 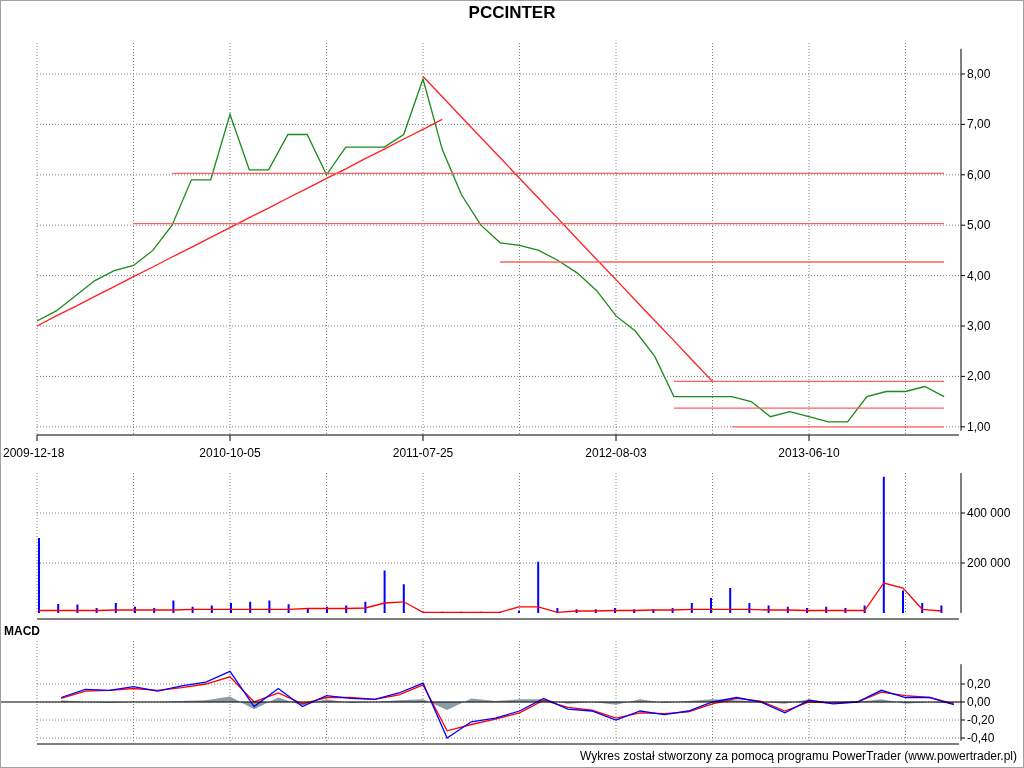 I want to click on axis-label: 2012-08-03, so click(x=616, y=453).